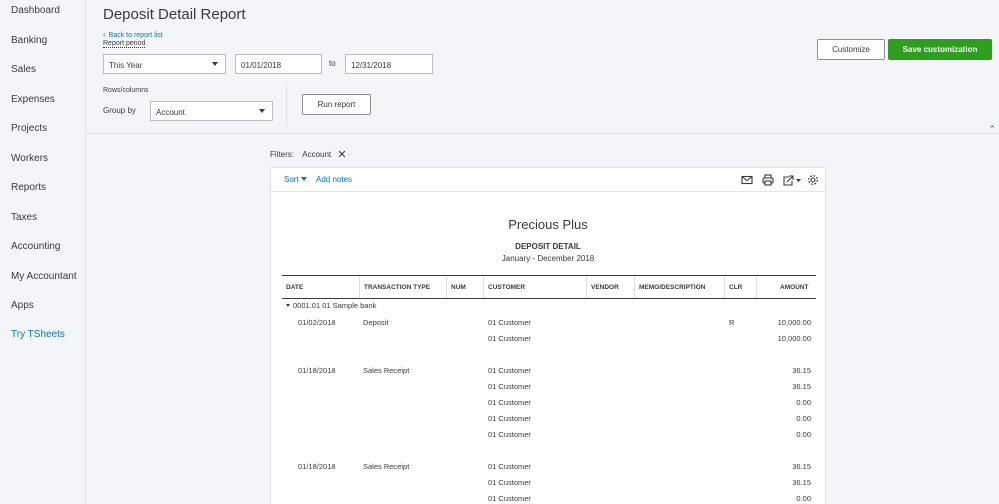 This screenshot has width=999, height=504. I want to click on column-header-num: NUM, so click(458, 287).